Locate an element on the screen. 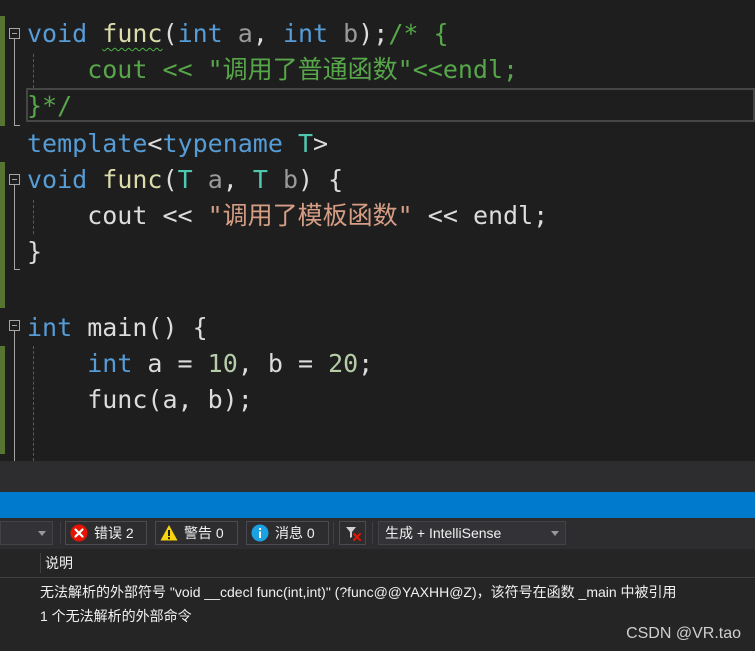  code-line: } is located at coordinates (34, 252).